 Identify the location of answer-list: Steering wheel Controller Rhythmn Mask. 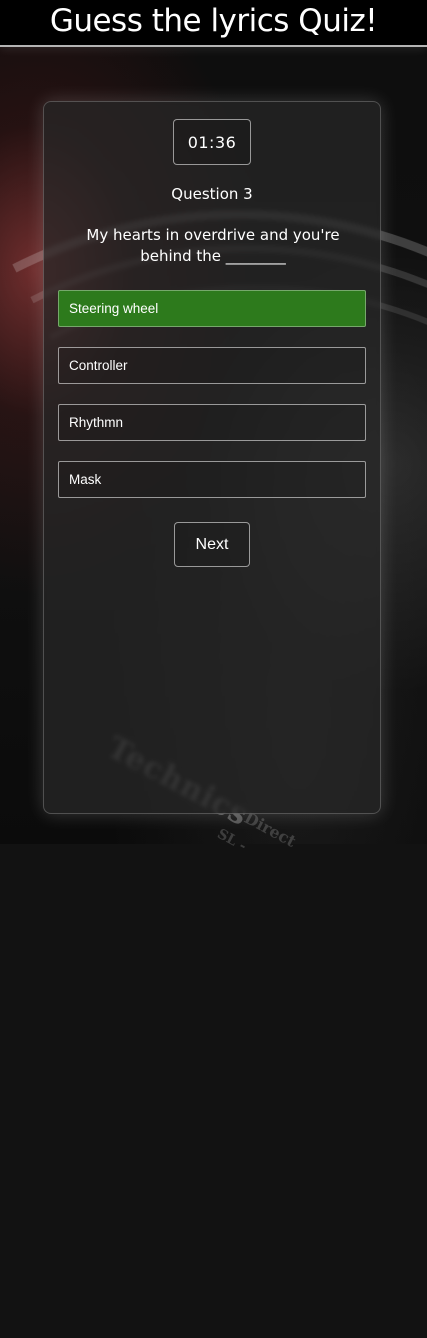
(212, 404).